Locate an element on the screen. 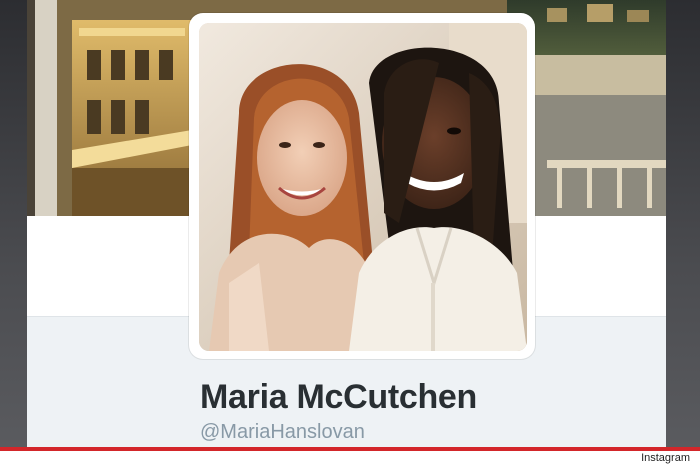 The height and width of the screenshot is (470, 700). left-margin is located at coordinates (13, 223).